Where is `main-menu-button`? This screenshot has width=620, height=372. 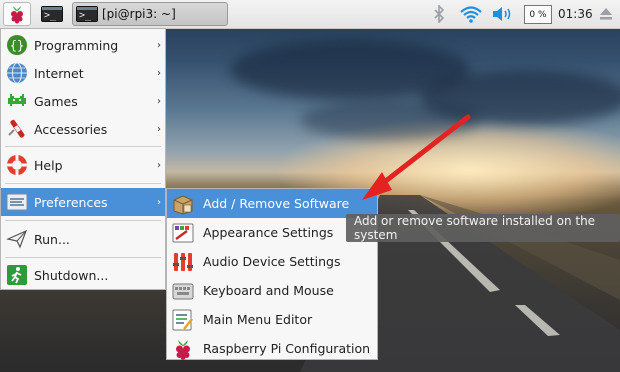
main-menu-button is located at coordinates (17, 14).